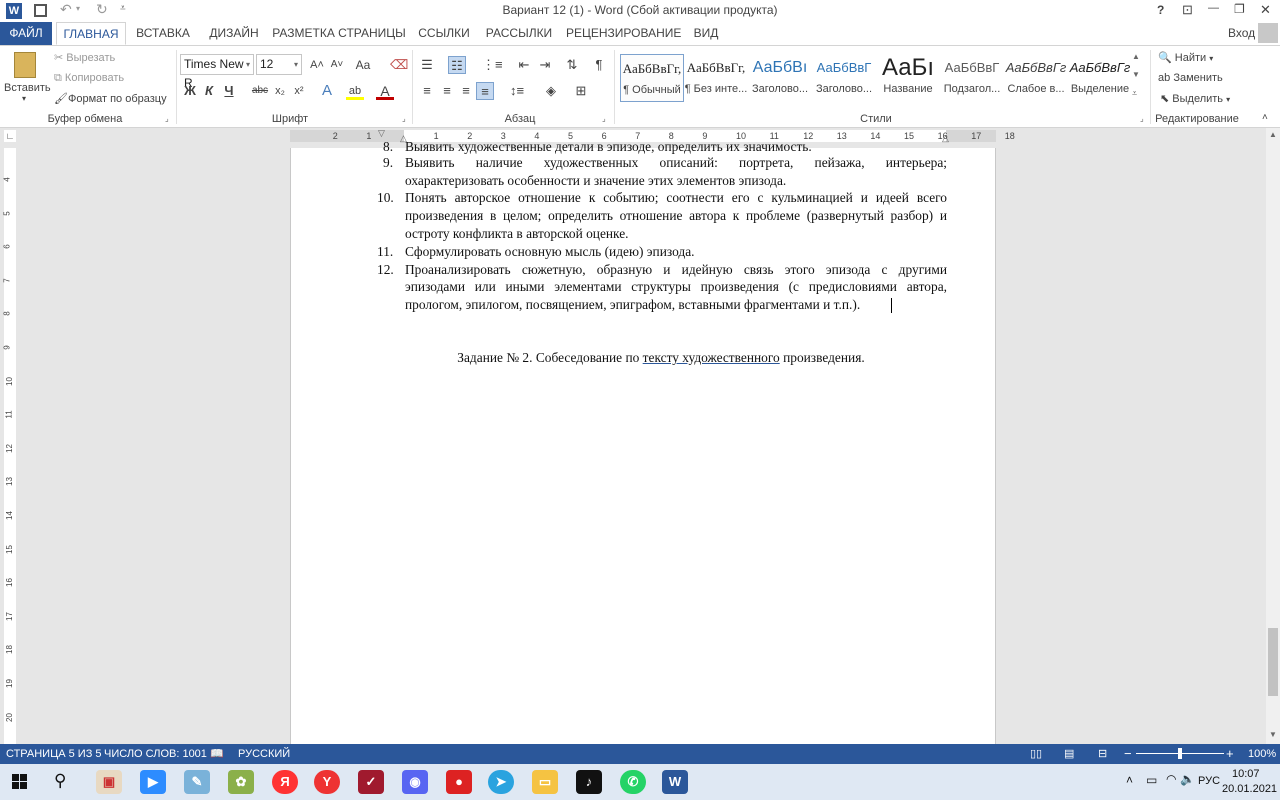 Image resolution: width=1280 pixels, height=800 pixels. Describe the element at coordinates (163, 33) in the screenshot. I see `tab-insert: ВСТАВКА` at that location.